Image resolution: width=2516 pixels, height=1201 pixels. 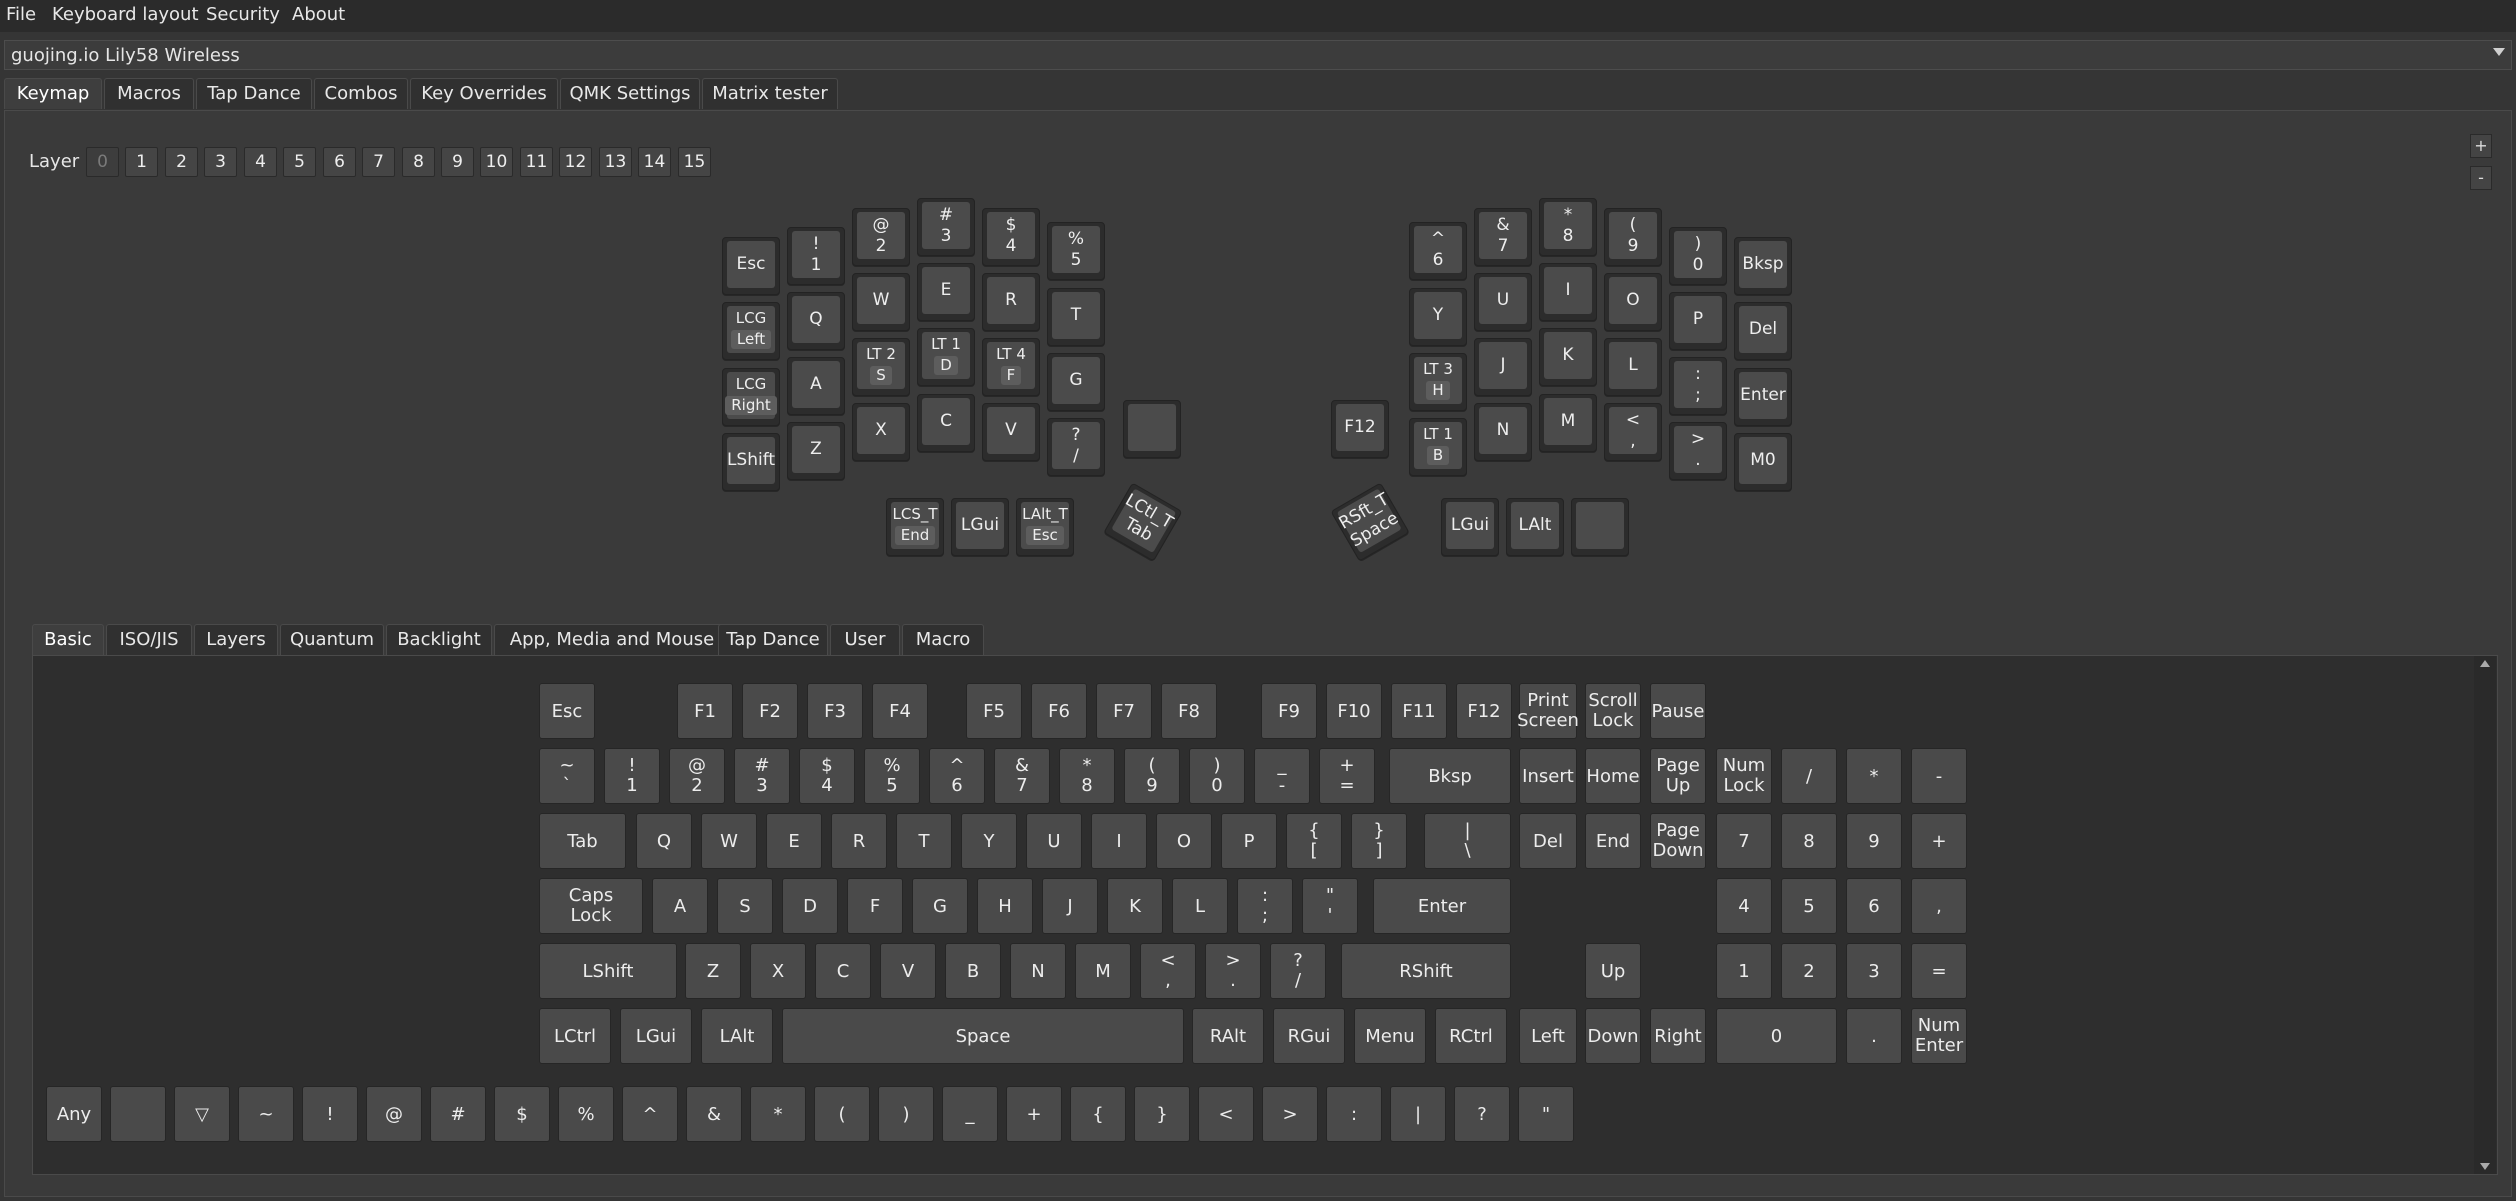 I want to click on menu-about: About, so click(x=318, y=14).